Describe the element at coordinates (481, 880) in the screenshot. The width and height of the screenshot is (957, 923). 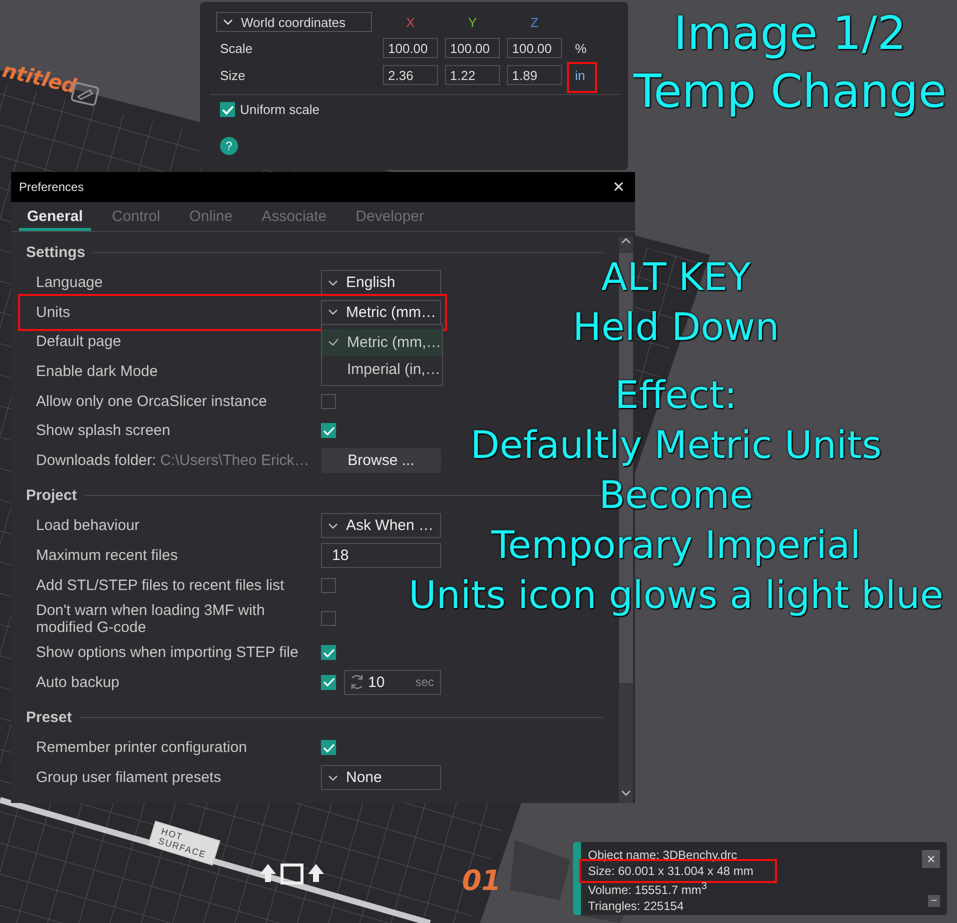
I see `plate-number: 01` at that location.